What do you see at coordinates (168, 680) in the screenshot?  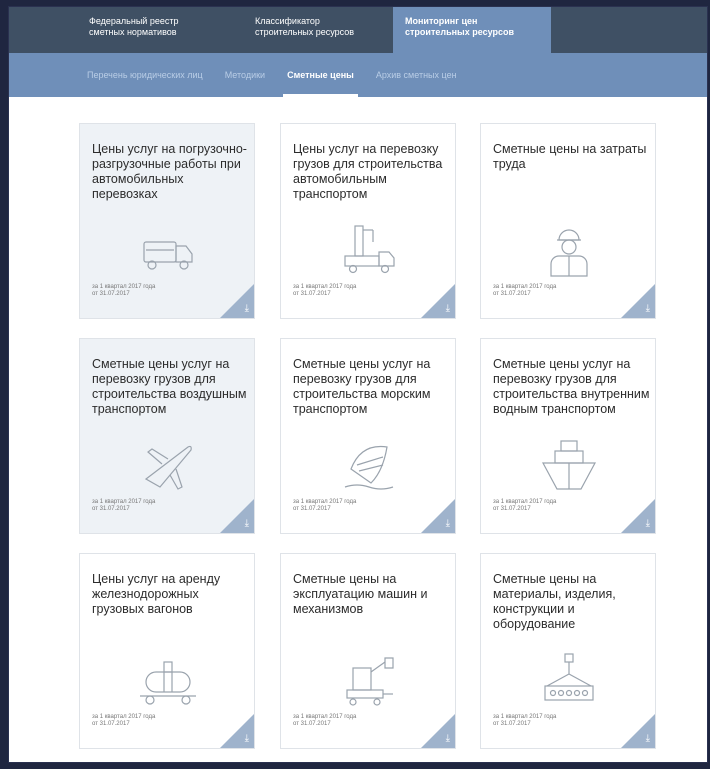 I see `rail-tank-car-icon` at bounding box center [168, 680].